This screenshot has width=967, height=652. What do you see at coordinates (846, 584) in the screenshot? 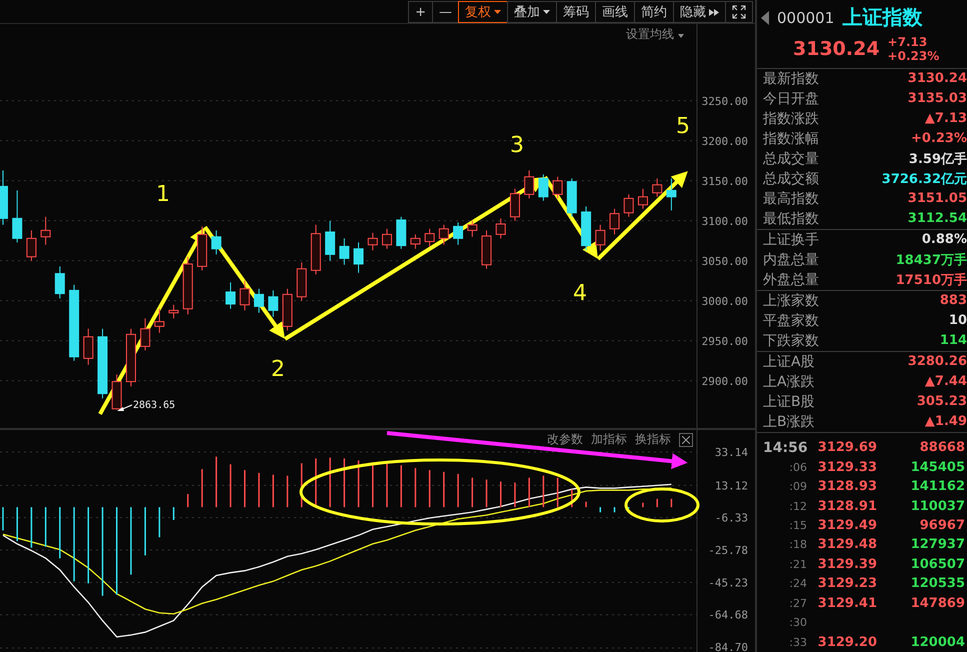
I see `trade-price: 3129.23` at bounding box center [846, 584].